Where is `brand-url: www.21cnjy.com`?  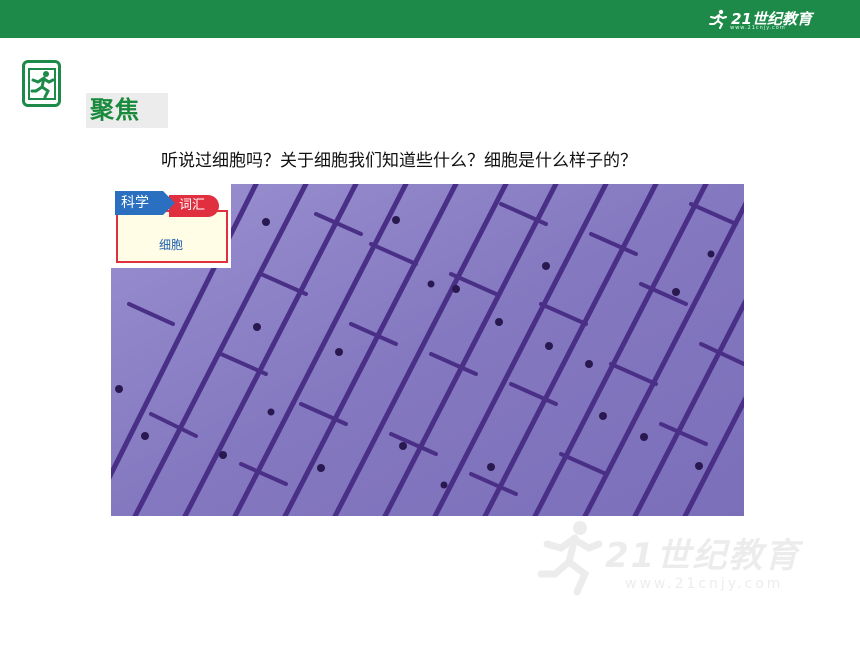
brand-url: www.21cnjy.com is located at coordinates (758, 28).